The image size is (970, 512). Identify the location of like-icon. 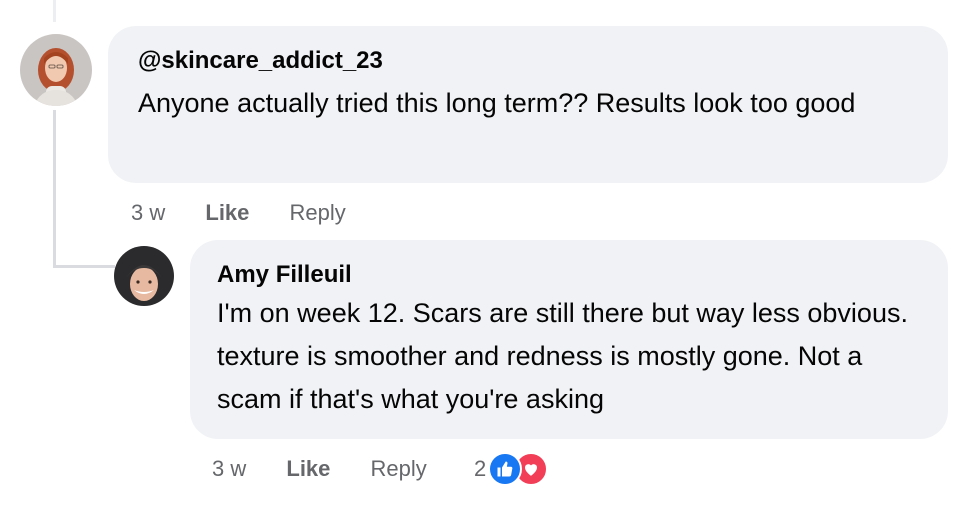
(505, 469).